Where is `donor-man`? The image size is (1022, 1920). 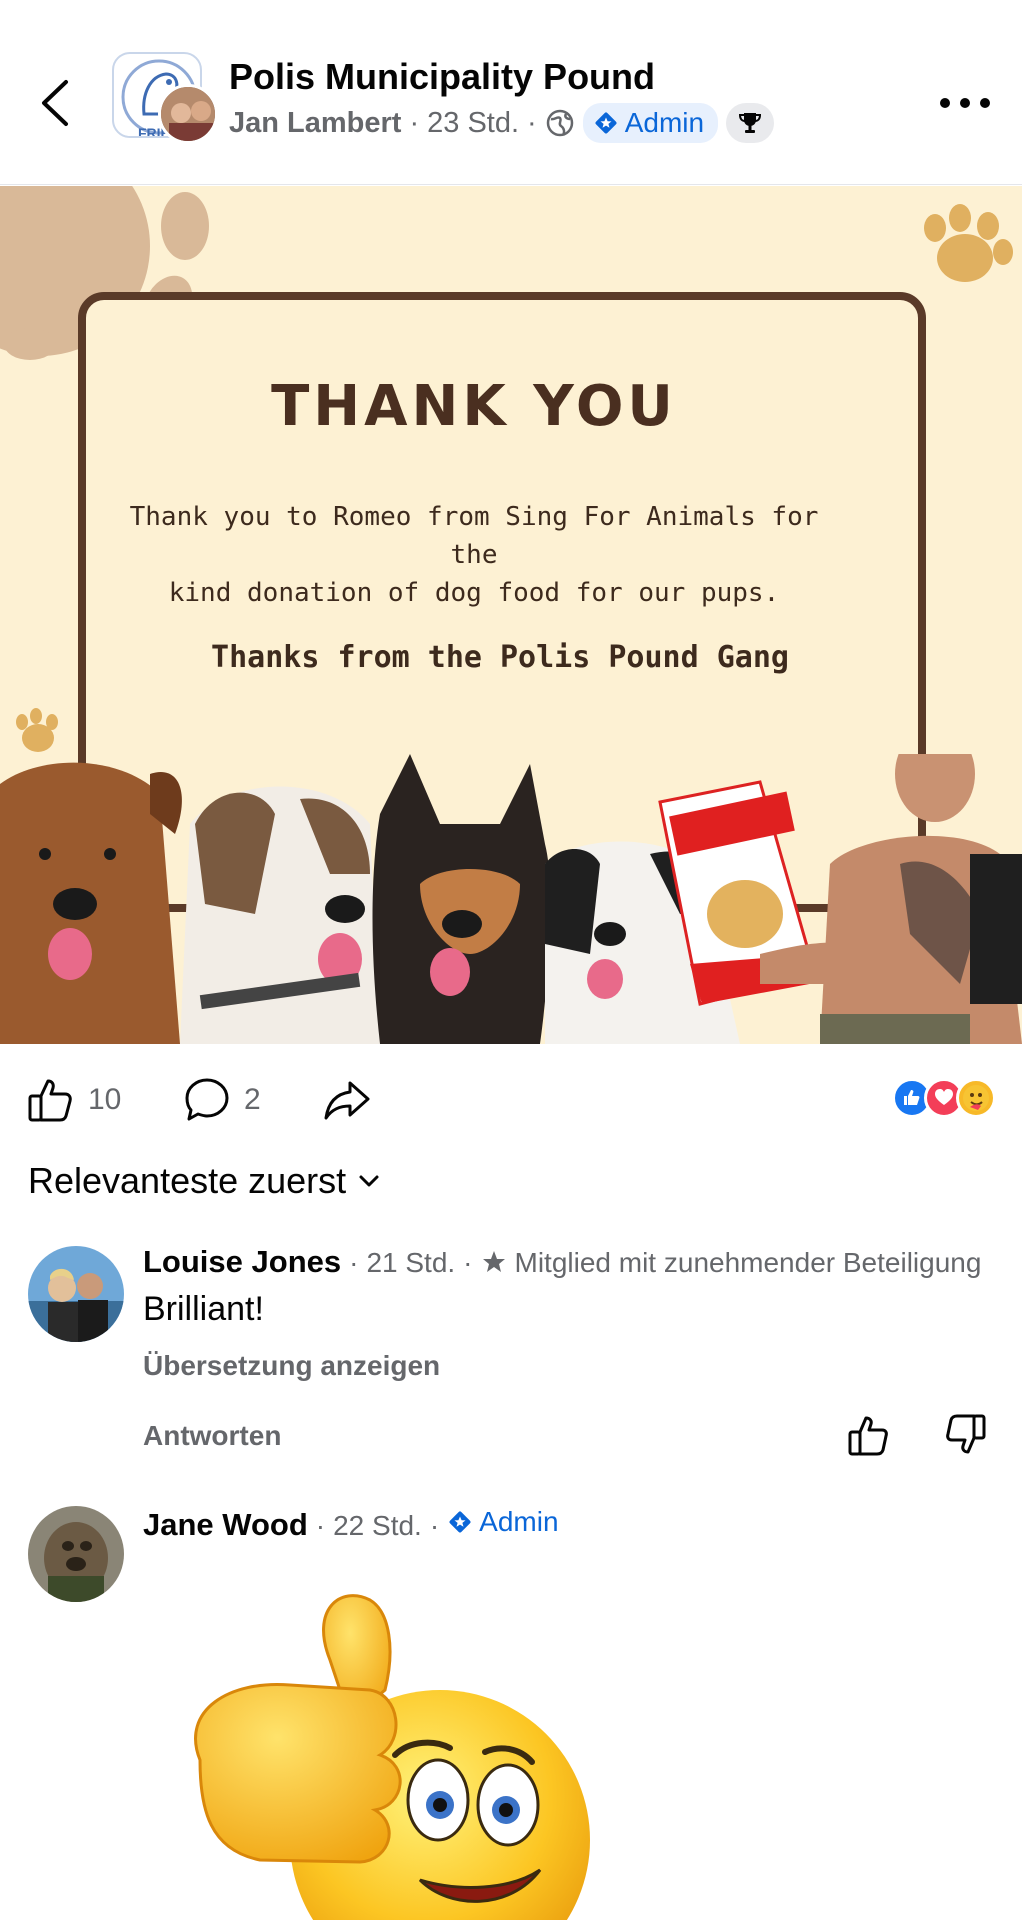 donor-man is located at coordinates (891, 899).